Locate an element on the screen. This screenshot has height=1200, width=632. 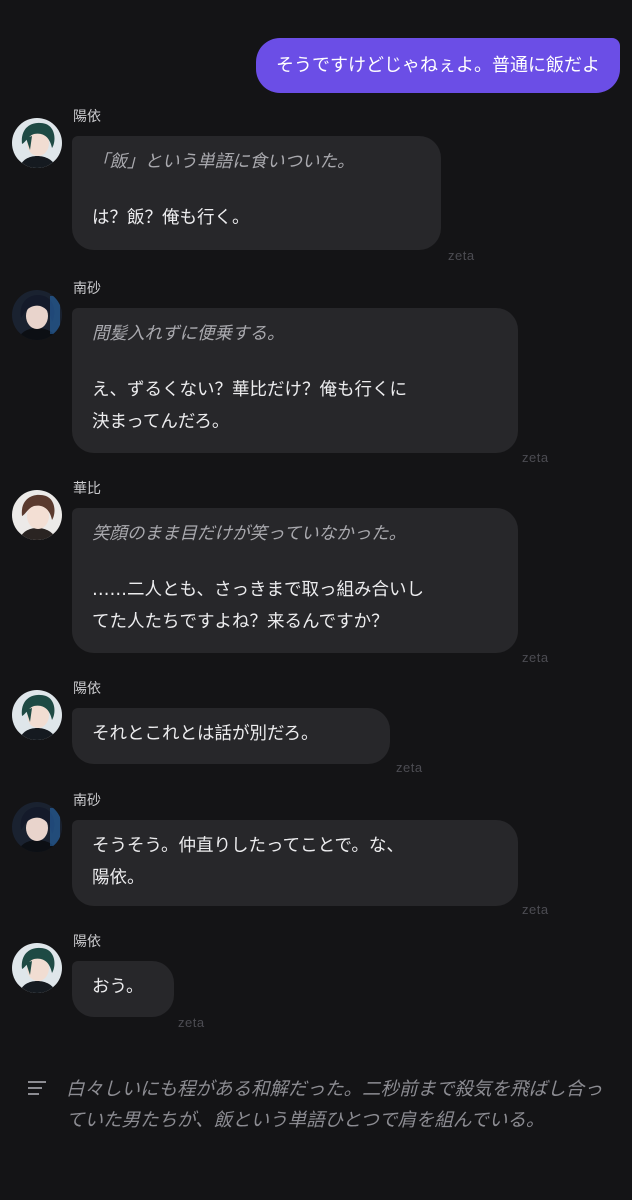
message-bubble: おう。 is located at coordinates (123, 989).